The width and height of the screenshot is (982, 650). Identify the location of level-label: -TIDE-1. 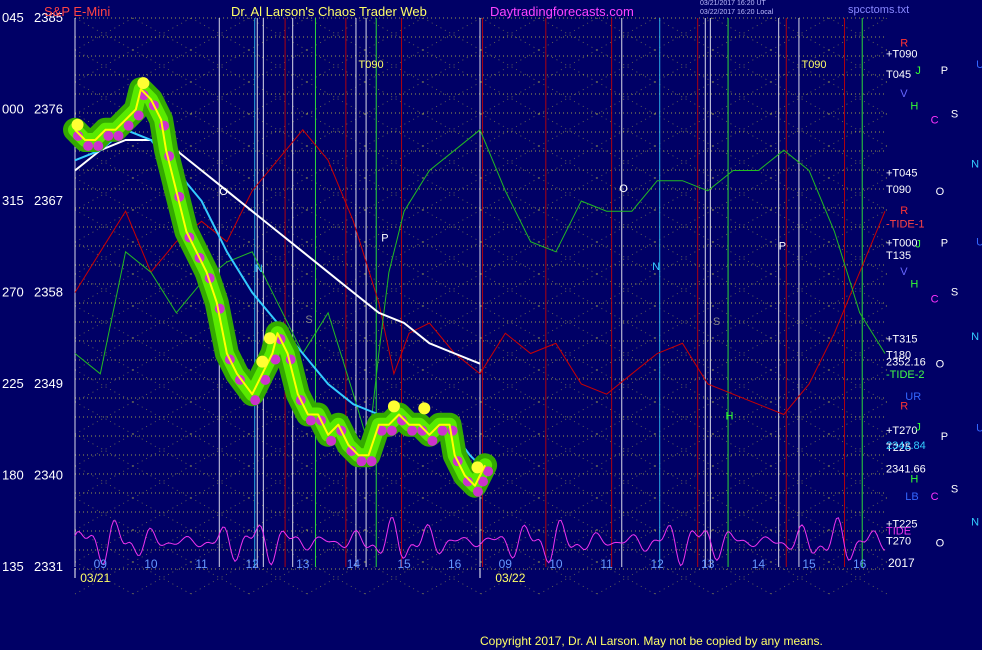
(905, 224).